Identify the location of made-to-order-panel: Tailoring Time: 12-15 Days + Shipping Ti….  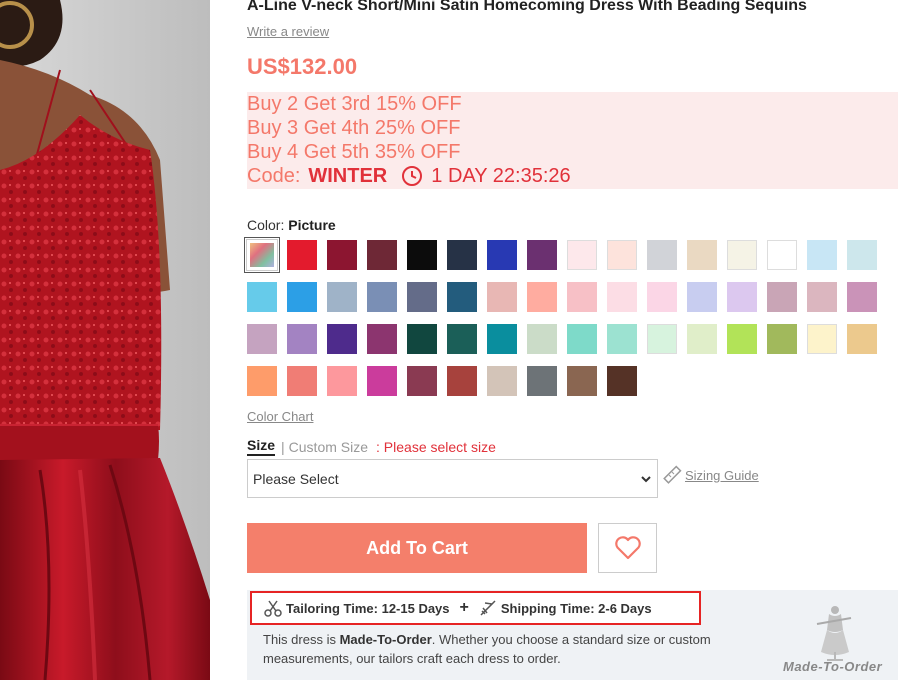
(572, 635).